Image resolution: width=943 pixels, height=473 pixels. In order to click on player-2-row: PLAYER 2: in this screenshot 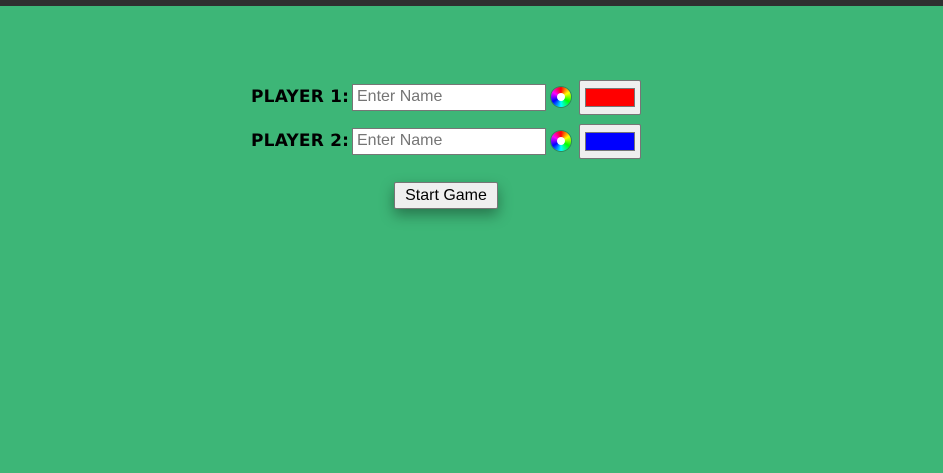, I will do `click(446, 141)`.